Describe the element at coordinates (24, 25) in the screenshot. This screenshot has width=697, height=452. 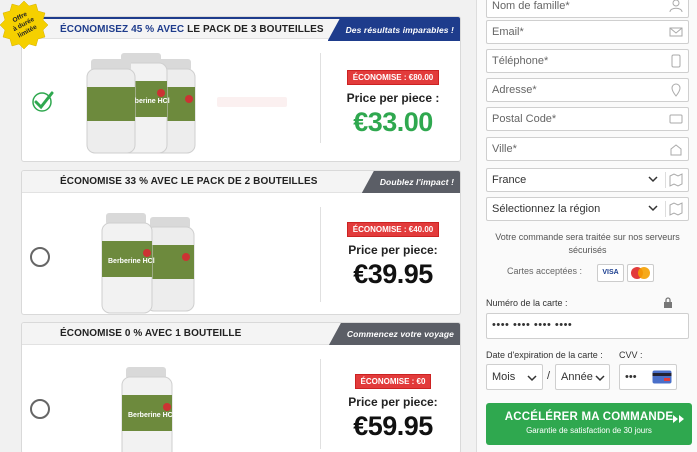
I see `limited-offer-seal-icon: Offre à durée limitée` at that location.